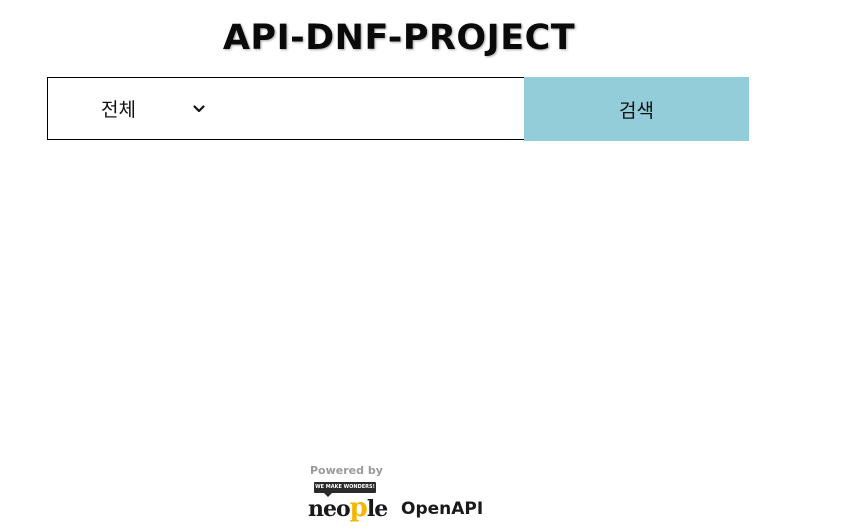 This screenshot has height=529, width=859. I want to click on brand-wordmark: neople, so click(348, 508).